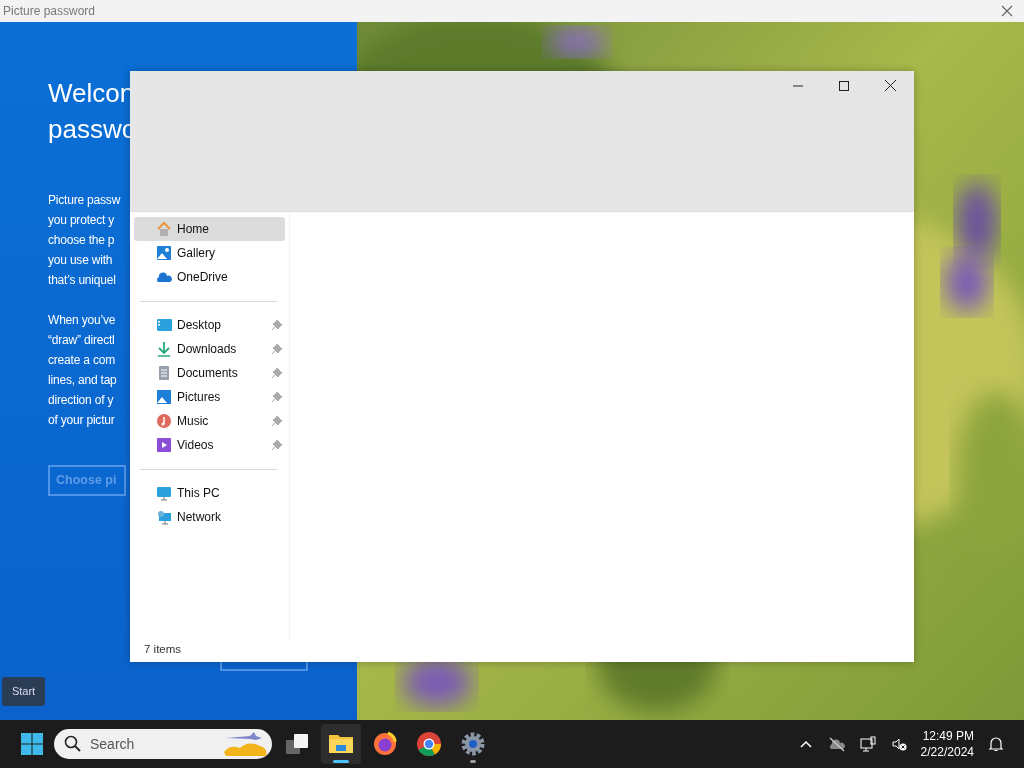 This screenshot has width=1024, height=768. I want to click on paragraph-line: choose the p, so click(81, 240).